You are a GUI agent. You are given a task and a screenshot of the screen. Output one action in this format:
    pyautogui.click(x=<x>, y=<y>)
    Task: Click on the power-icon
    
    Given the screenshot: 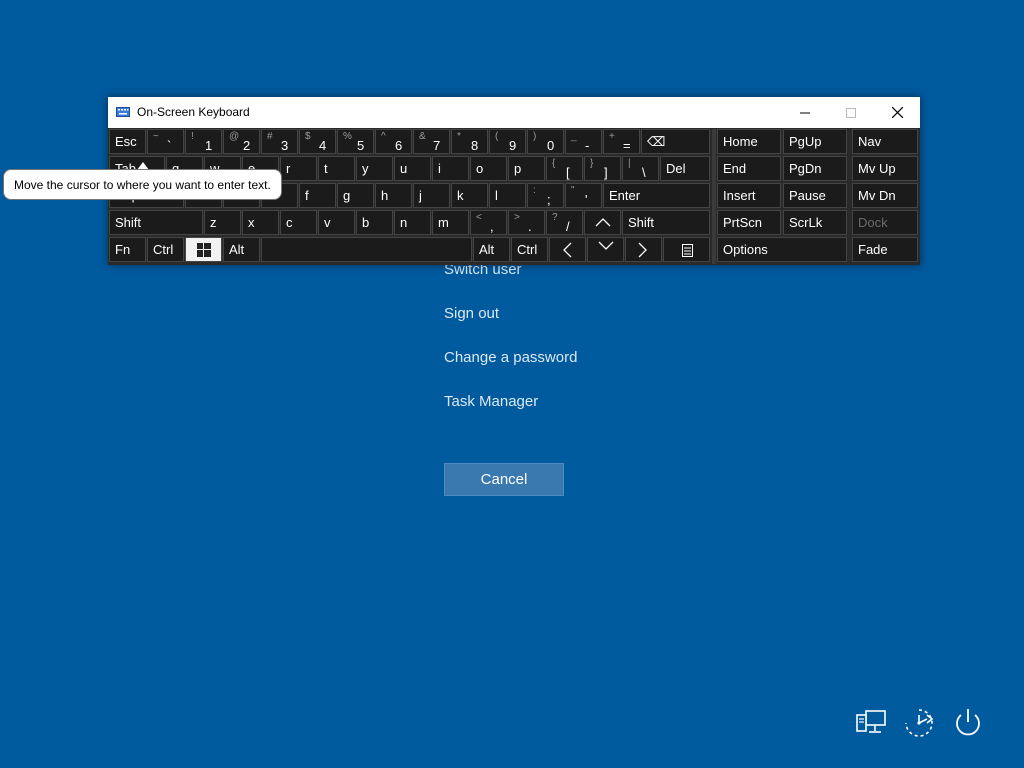 What is the action you would take?
    pyautogui.click(x=968, y=723)
    